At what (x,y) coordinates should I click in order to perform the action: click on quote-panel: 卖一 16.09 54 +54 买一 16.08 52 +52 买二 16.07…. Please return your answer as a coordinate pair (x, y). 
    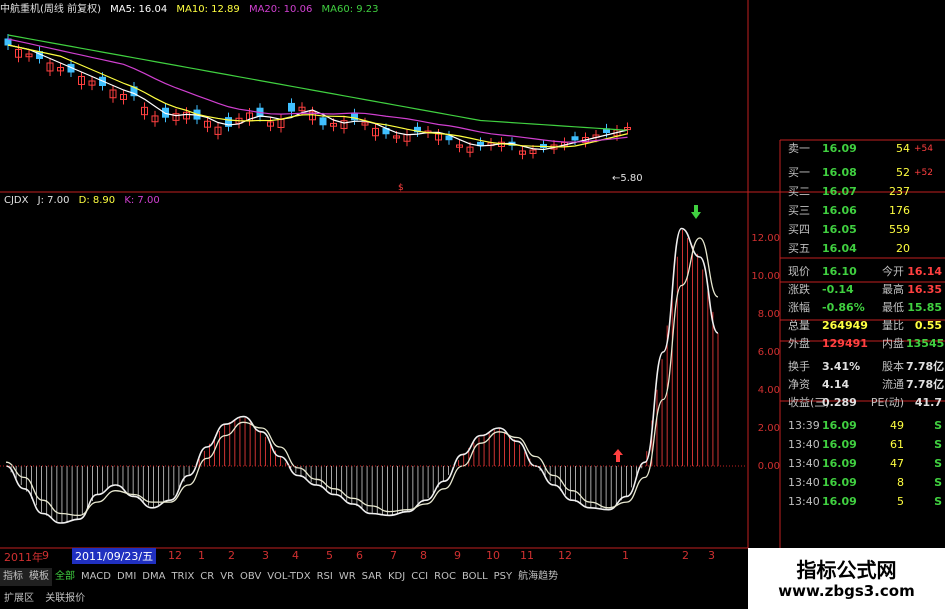
    Looking at the image, I should click on (864, 345).